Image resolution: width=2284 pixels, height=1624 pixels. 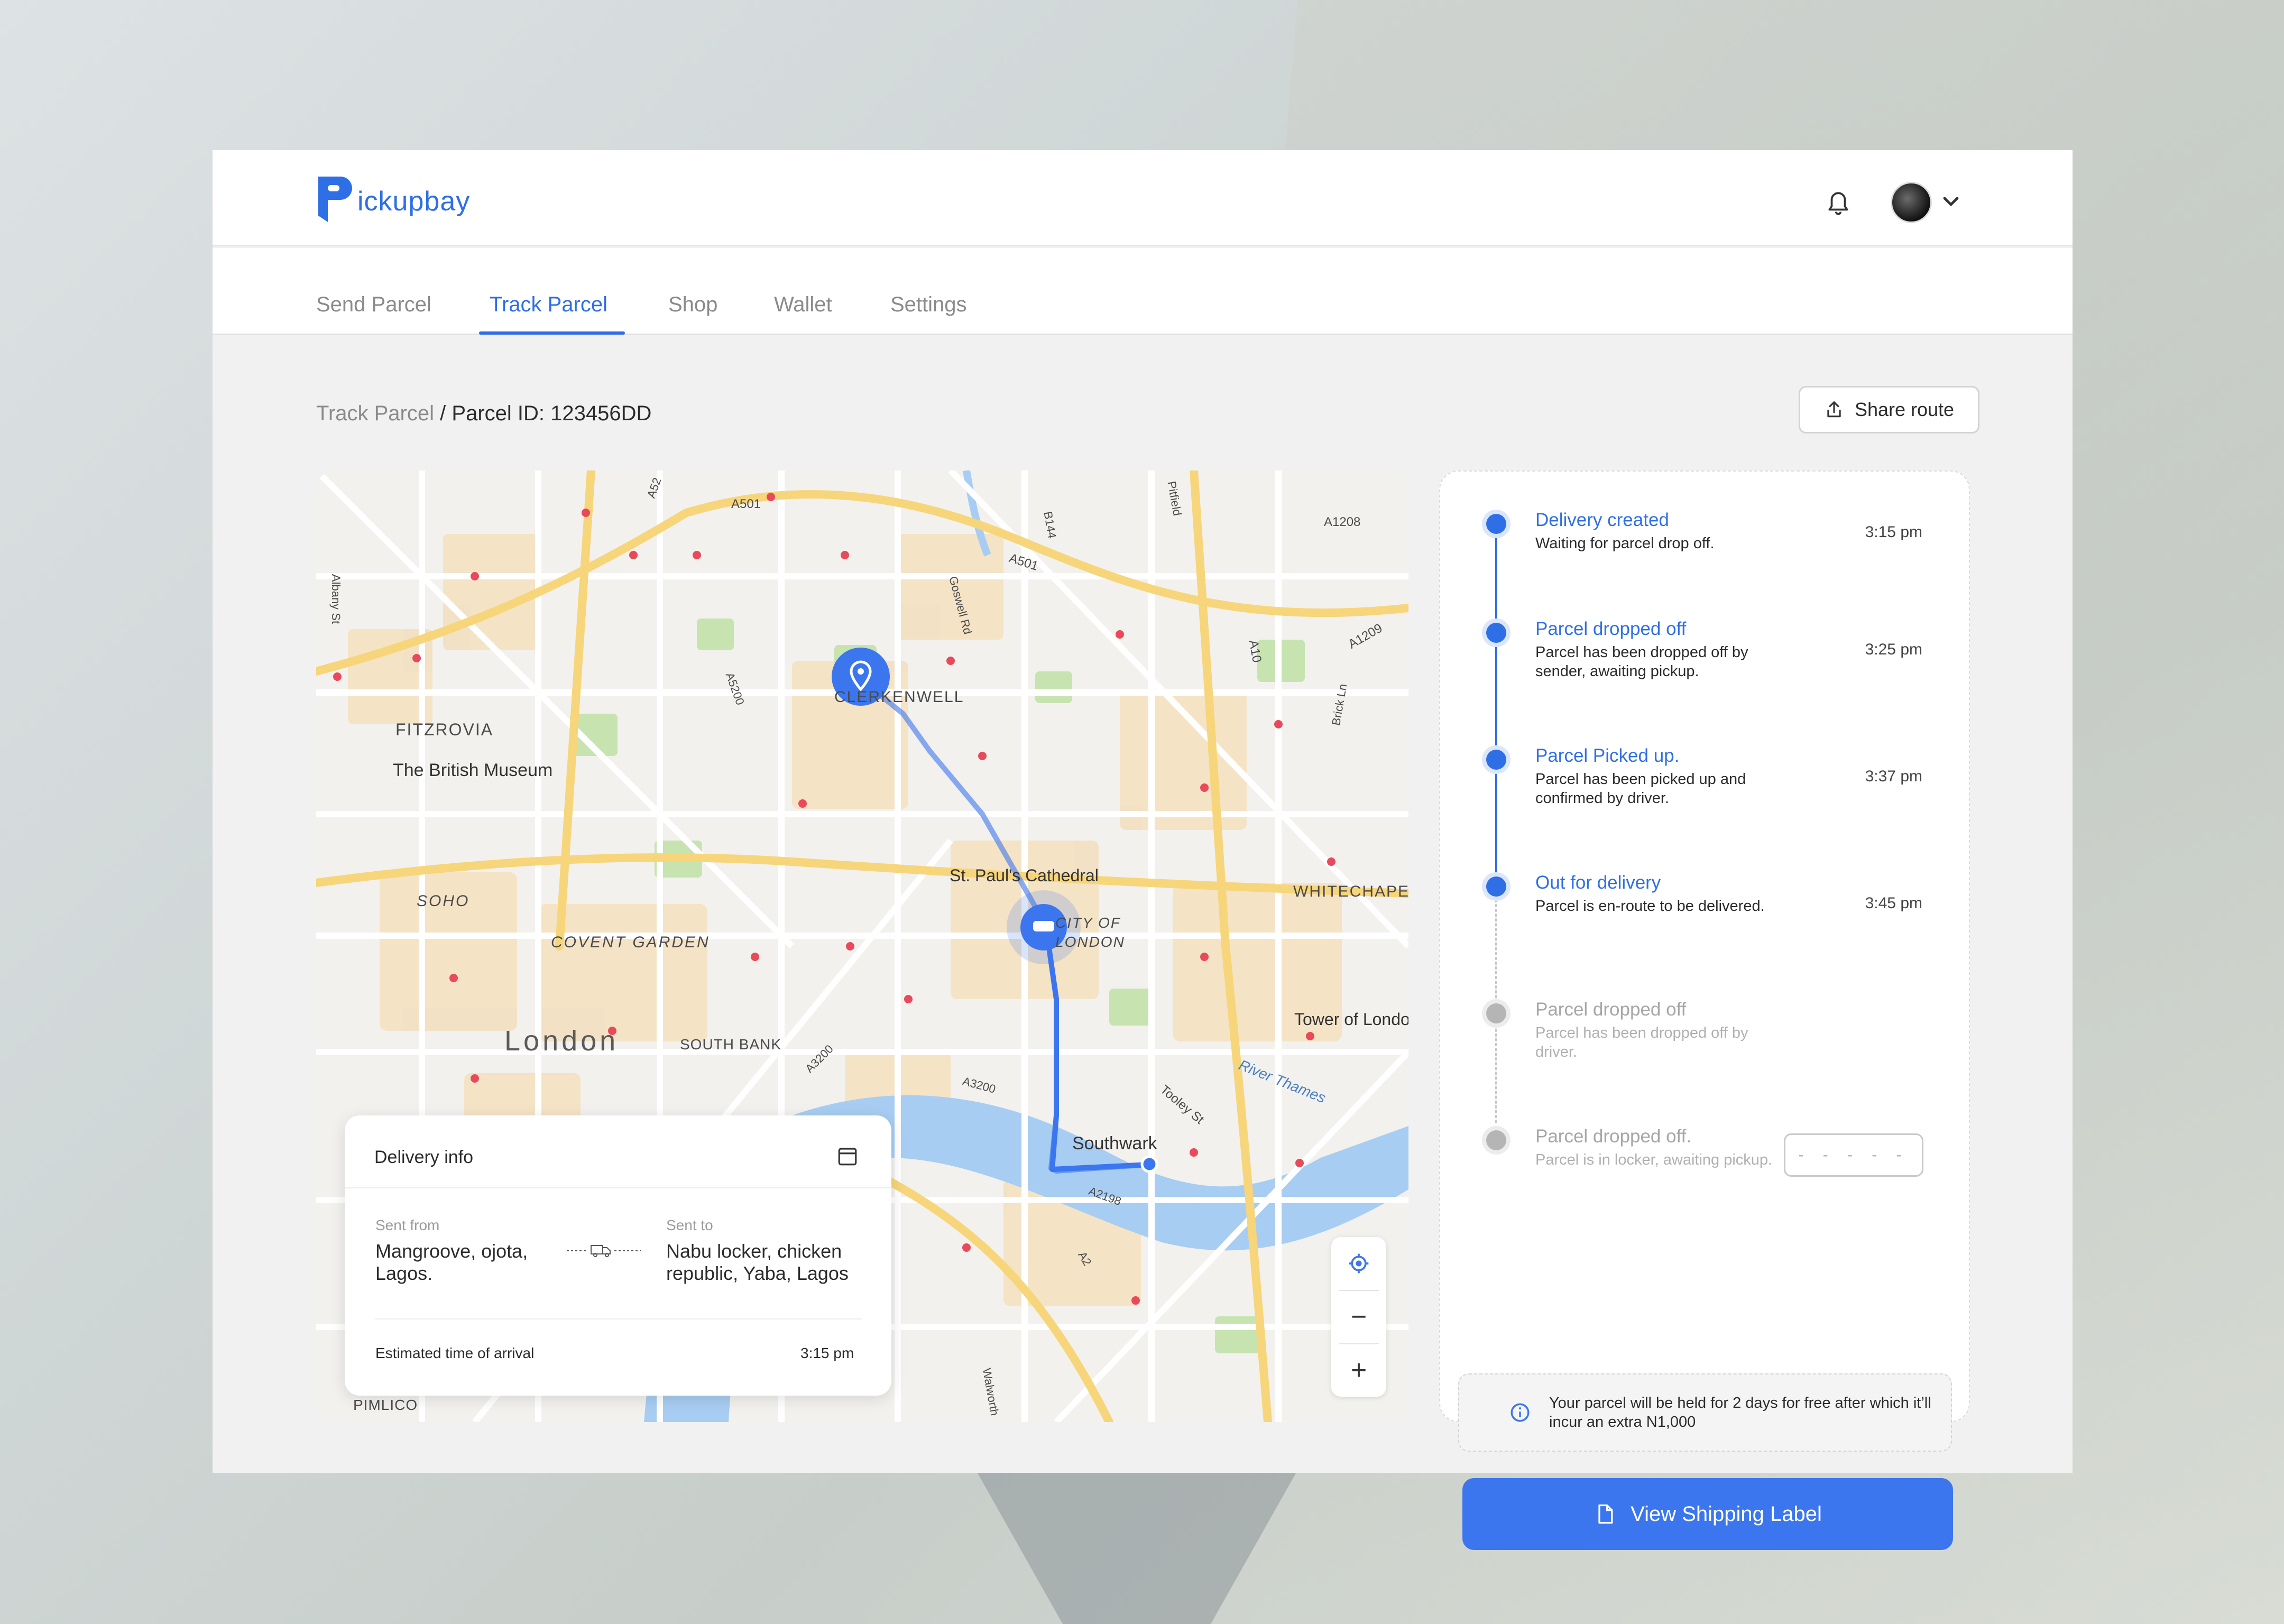 What do you see at coordinates (561, 1041) in the screenshot?
I see `map-label: London` at bounding box center [561, 1041].